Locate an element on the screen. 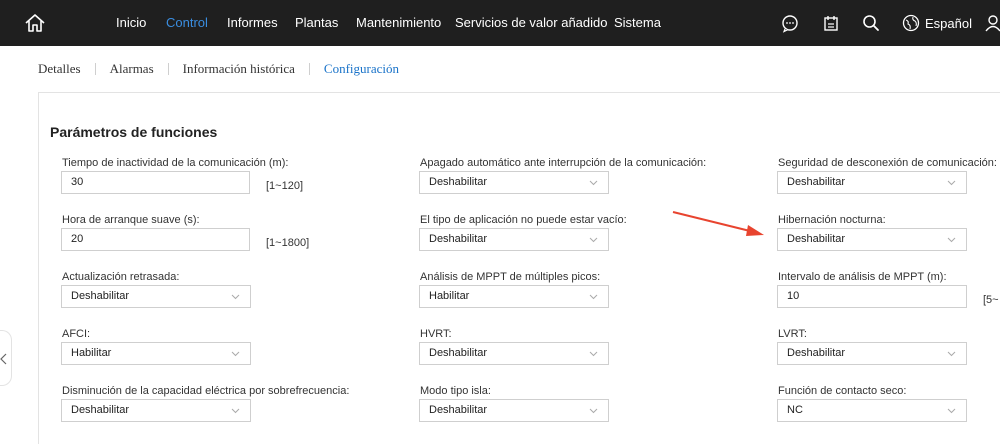 Image resolution: width=1000 pixels, height=444 pixels. lvrt-value: Deshabilitar is located at coordinates (816, 353).